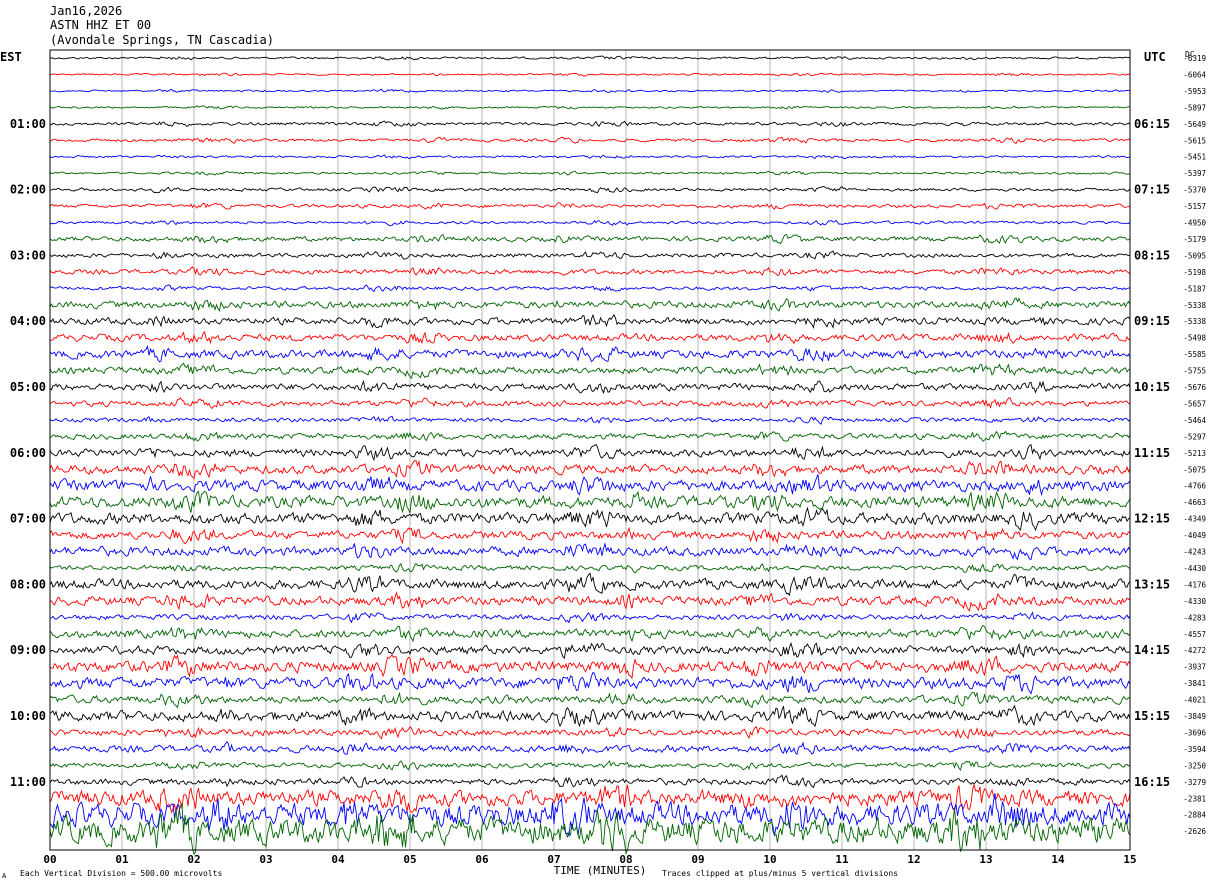 Image resolution: width=1210 pixels, height=886 pixels. Describe the element at coordinates (1194, 436) in the screenshot. I see `dc-offset-label: -5297` at that location.